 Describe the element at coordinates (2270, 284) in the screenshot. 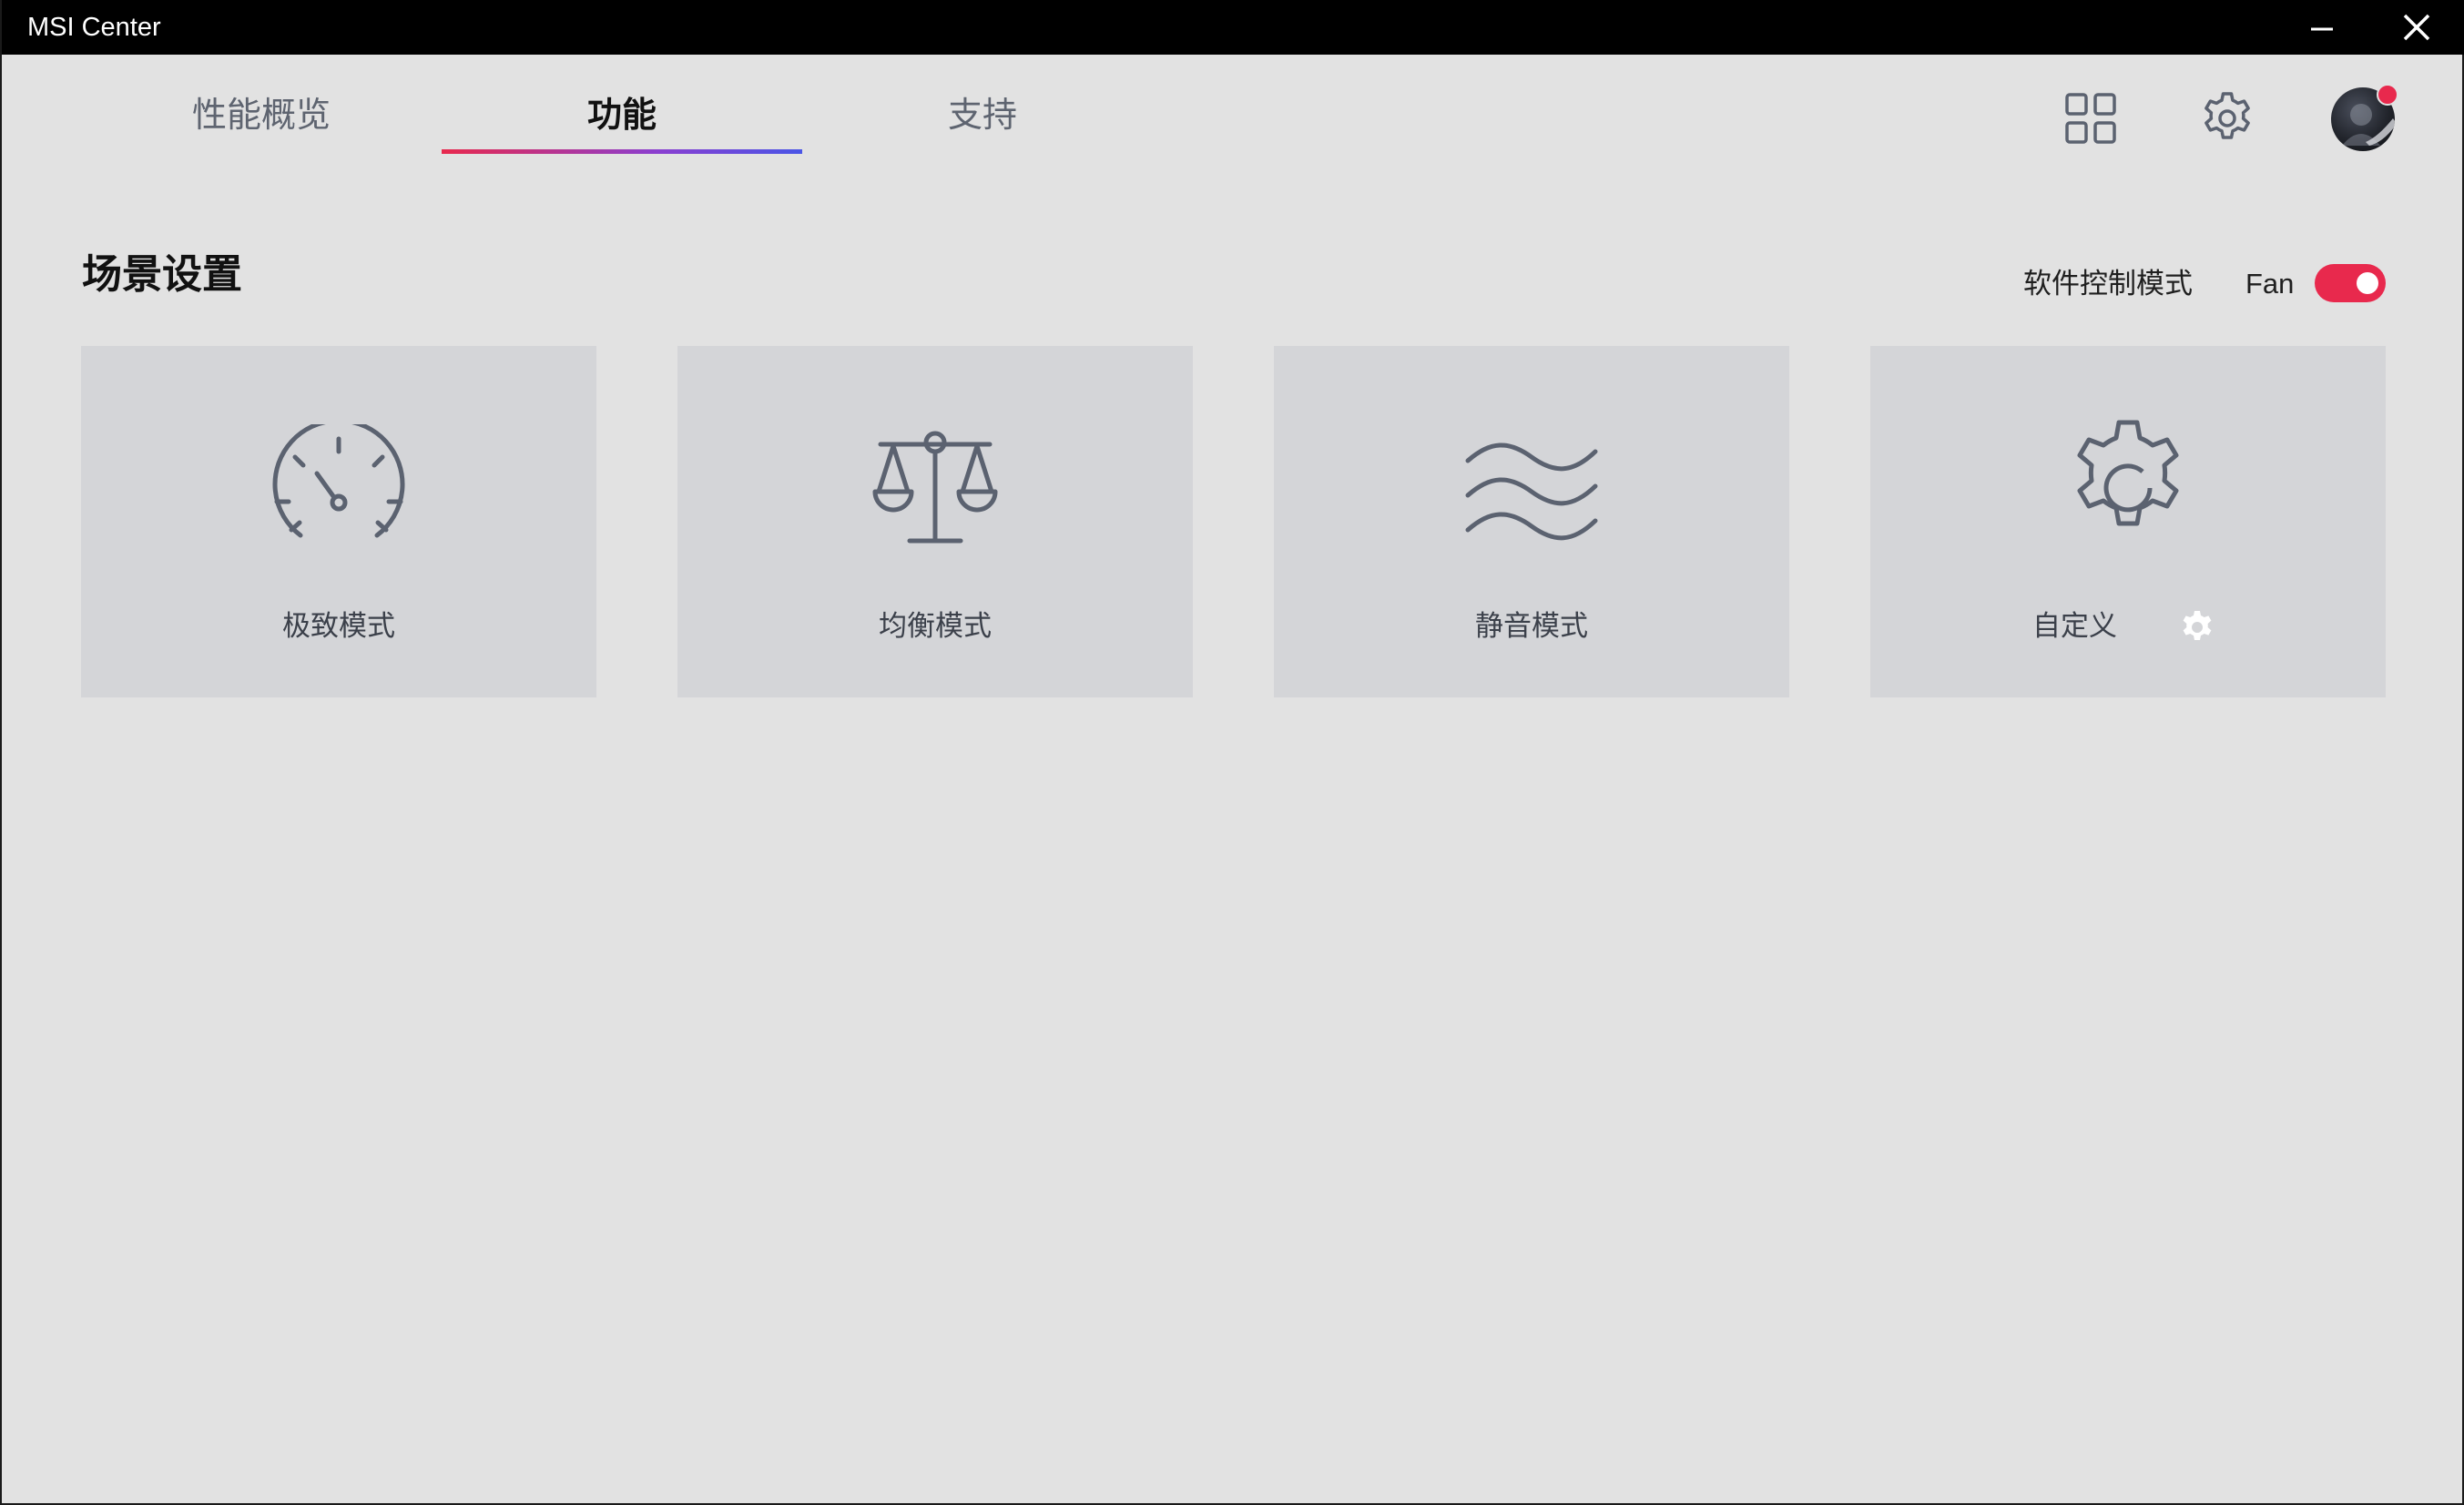

I see `fan-label: Fan` at that location.